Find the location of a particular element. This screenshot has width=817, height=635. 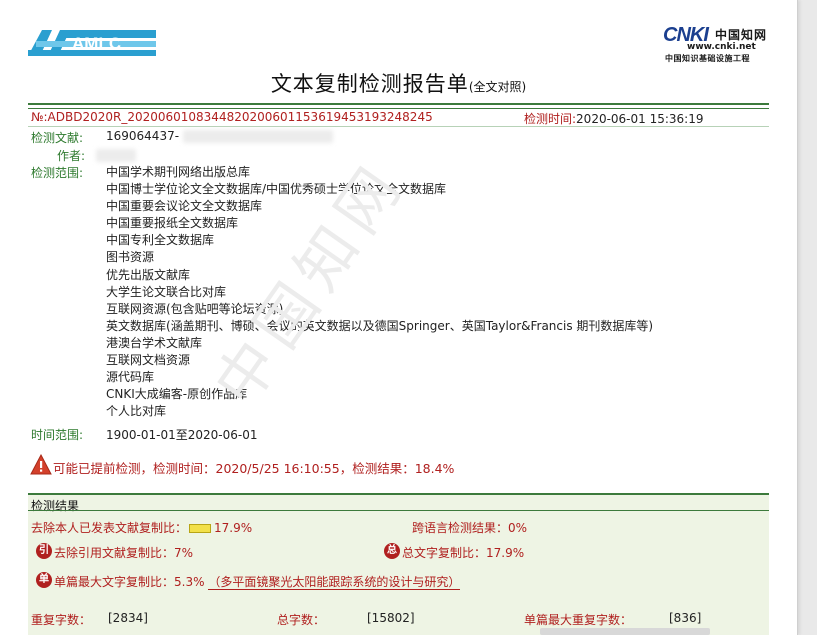

check-time-value: 2020-06-01 15:36:19 is located at coordinates (640, 119).